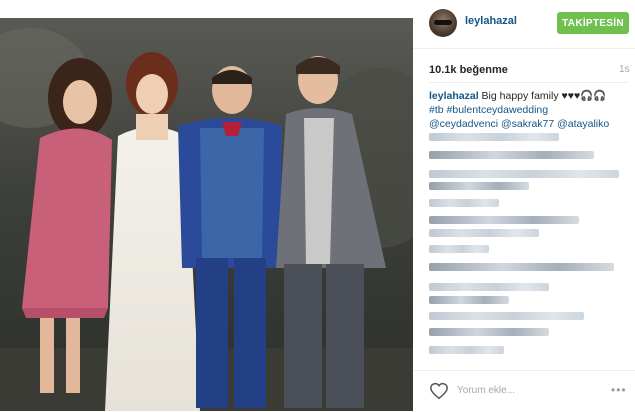 This screenshot has width=635, height=412. I want to click on caption-hashtags: #tb #bulentceydawedding, so click(488, 110).